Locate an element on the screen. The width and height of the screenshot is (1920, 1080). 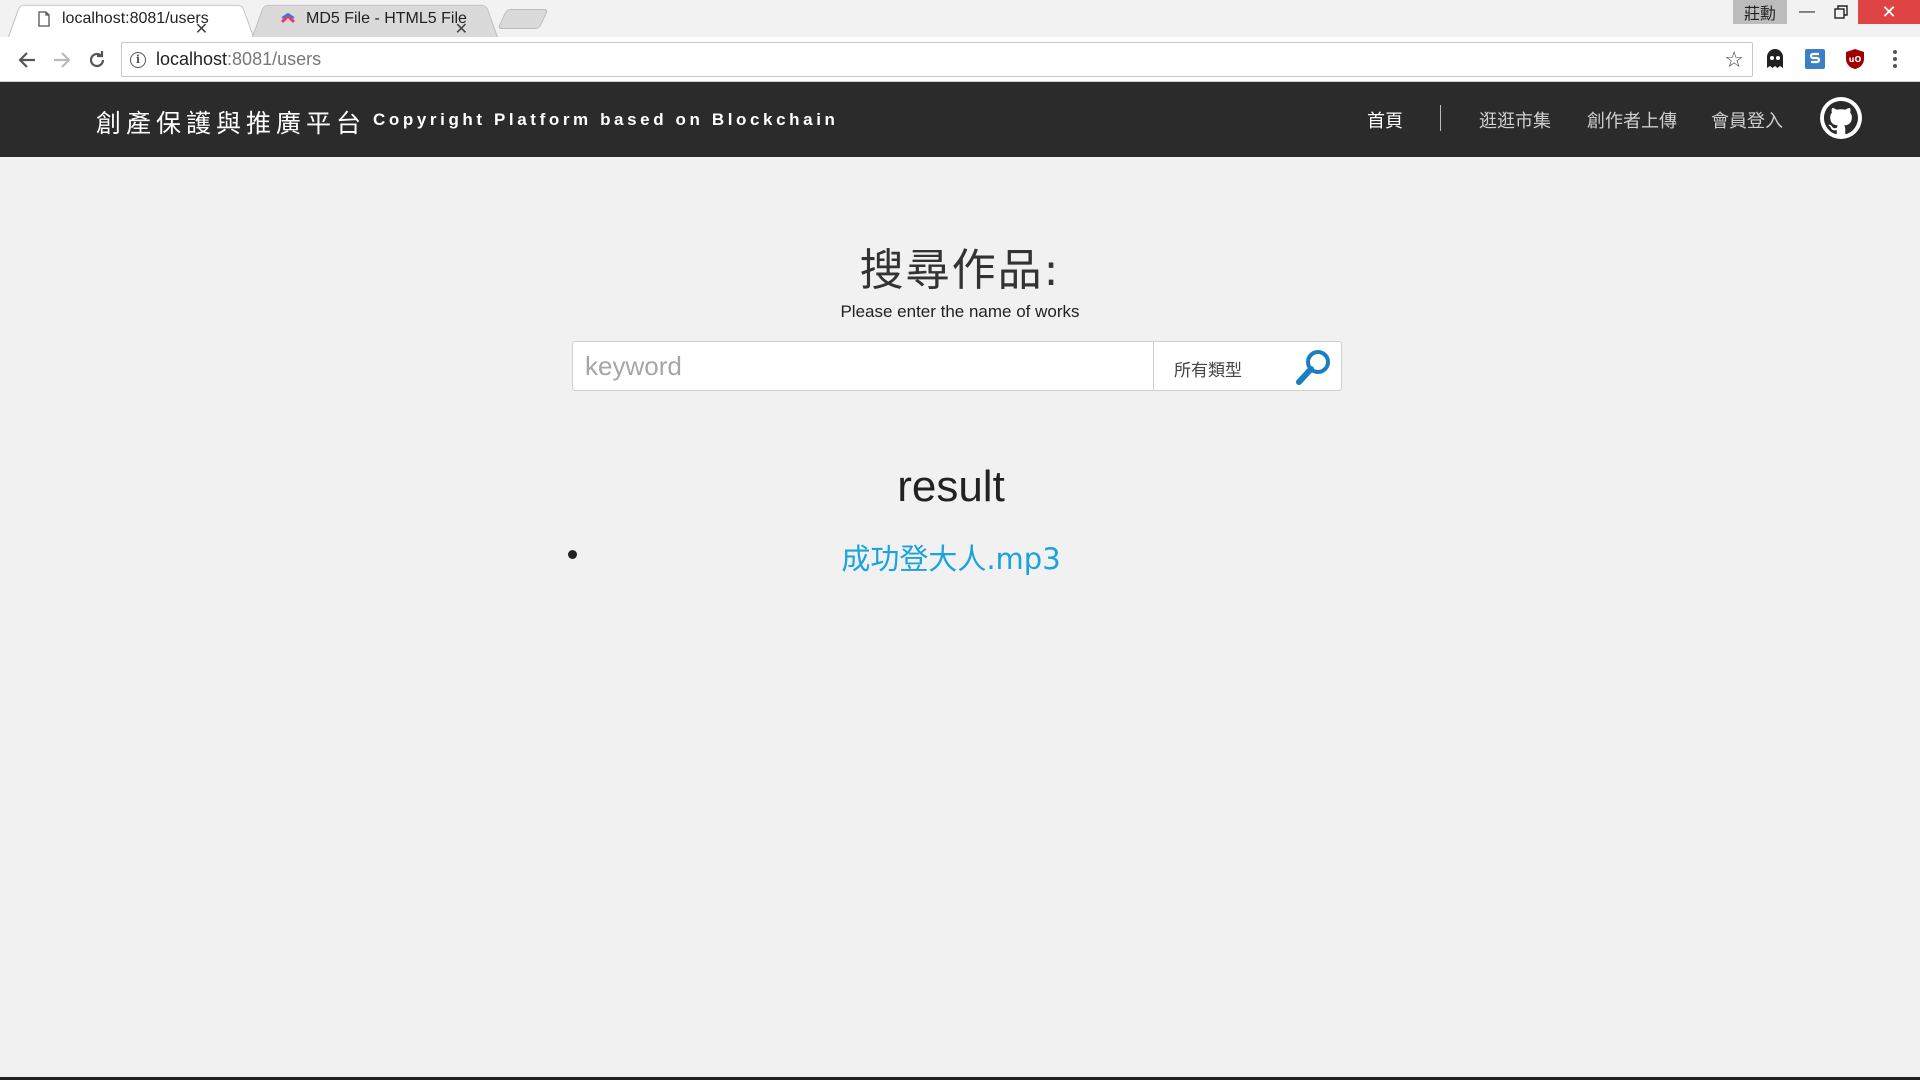
svg-text: uO is located at coordinates (1855, 59).